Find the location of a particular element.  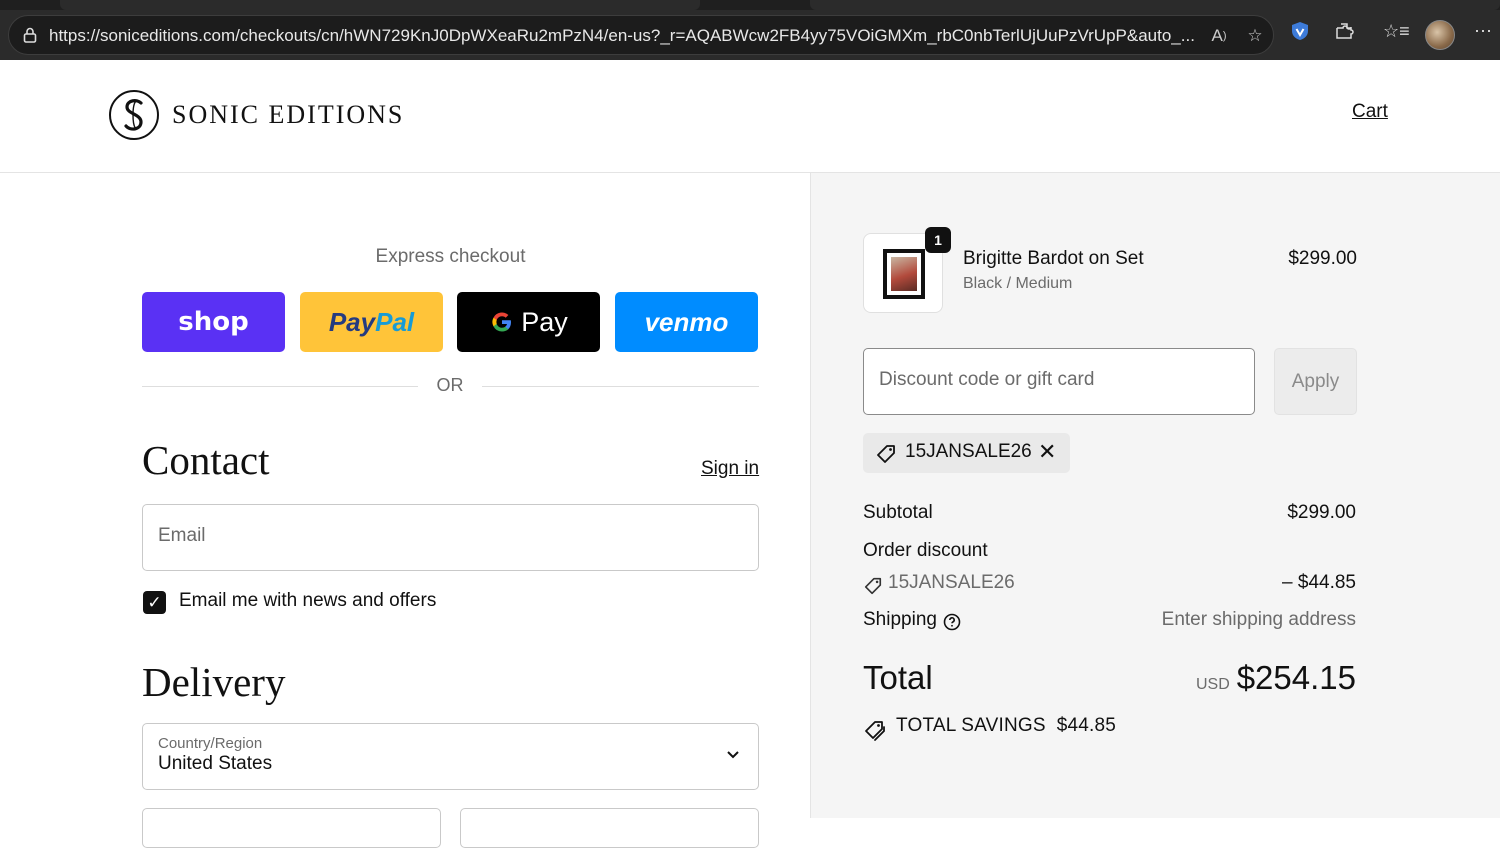

savings-value: $44.85 is located at coordinates (1086, 725).